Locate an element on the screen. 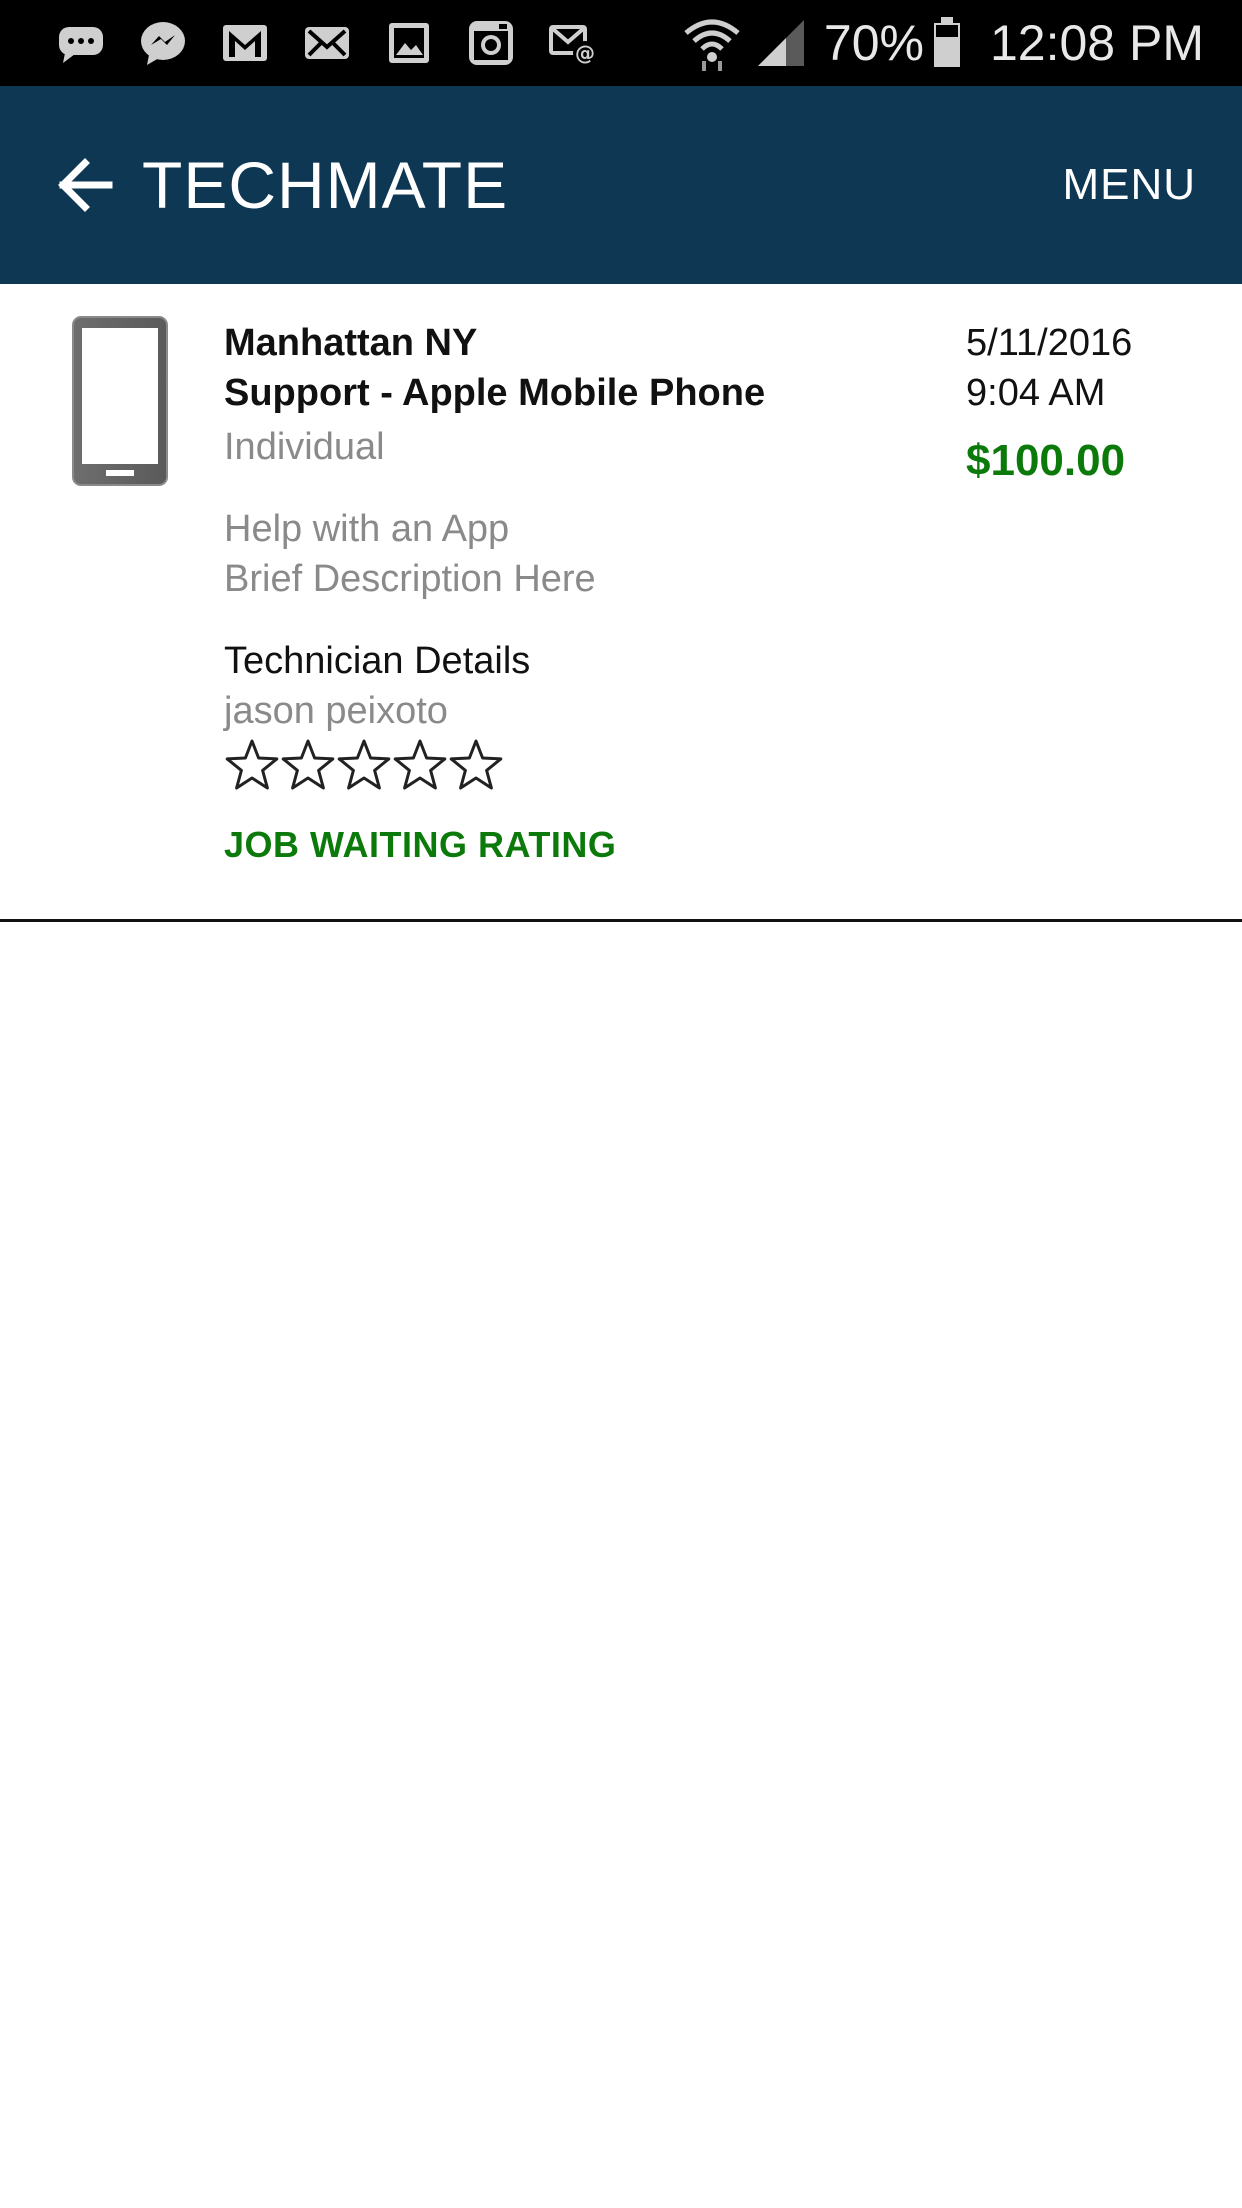  gallery-icon is located at coordinates (409, 43).